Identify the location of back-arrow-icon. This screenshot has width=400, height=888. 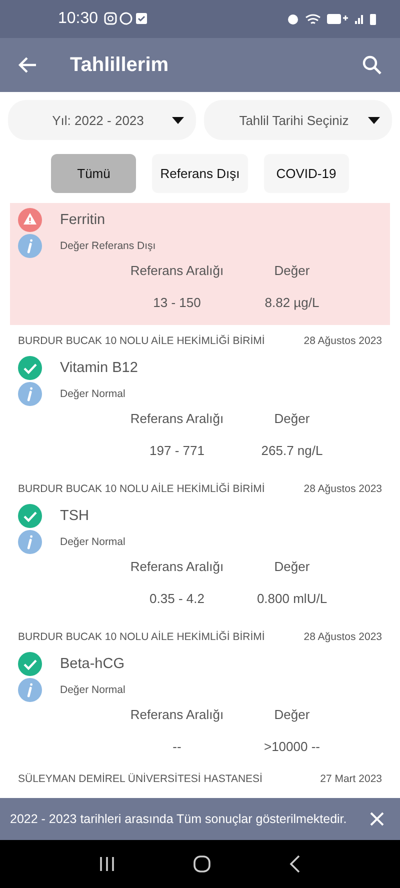
(28, 65).